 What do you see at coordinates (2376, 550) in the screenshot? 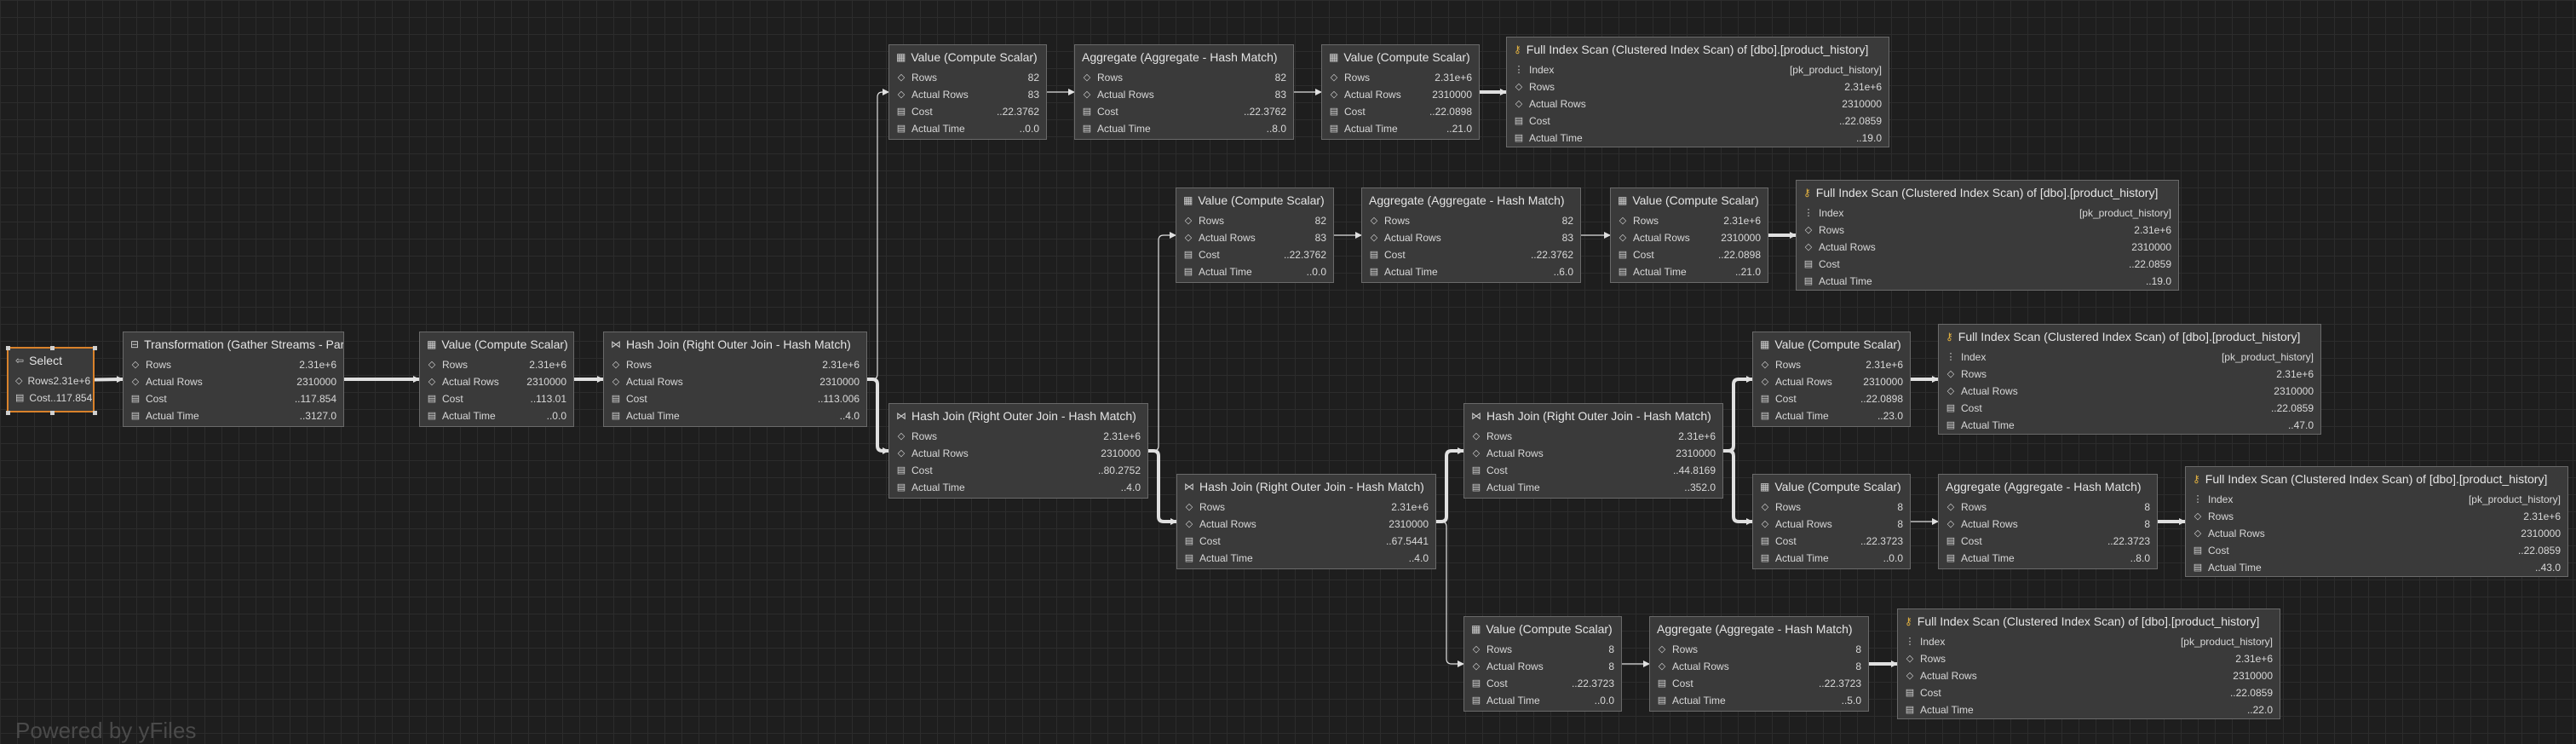
I see `node-property-row: ▤ Cost ..22.0859` at bounding box center [2376, 550].